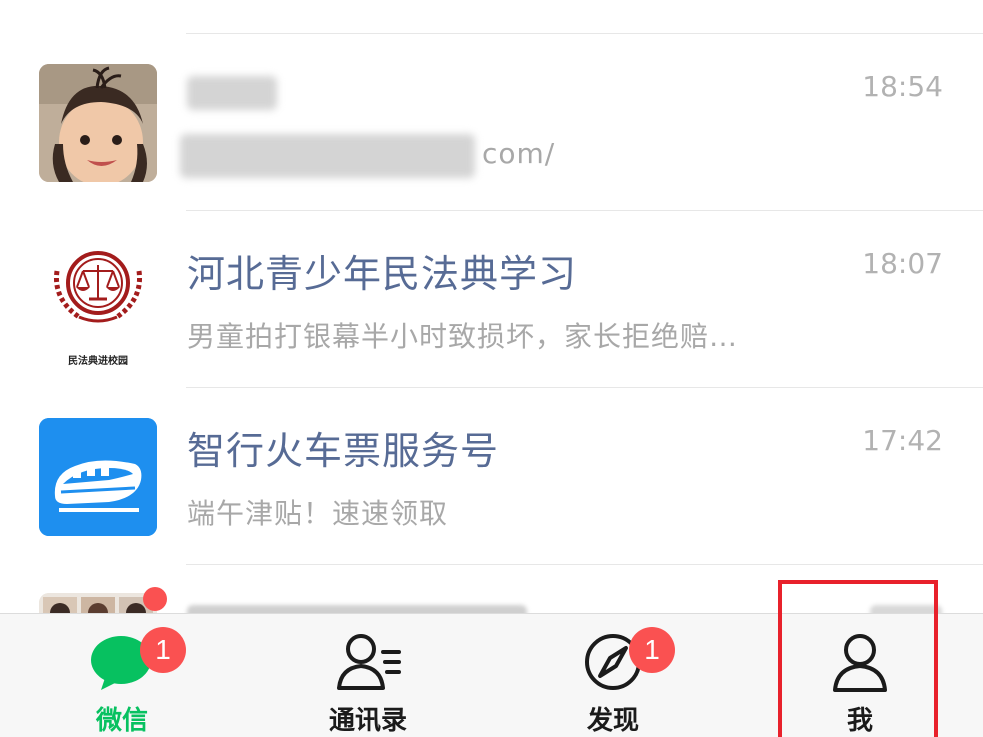 The height and width of the screenshot is (737, 983). Describe the element at coordinates (318, 513) in the screenshot. I see `chat-preview: 端午津贴！速速领取` at that location.